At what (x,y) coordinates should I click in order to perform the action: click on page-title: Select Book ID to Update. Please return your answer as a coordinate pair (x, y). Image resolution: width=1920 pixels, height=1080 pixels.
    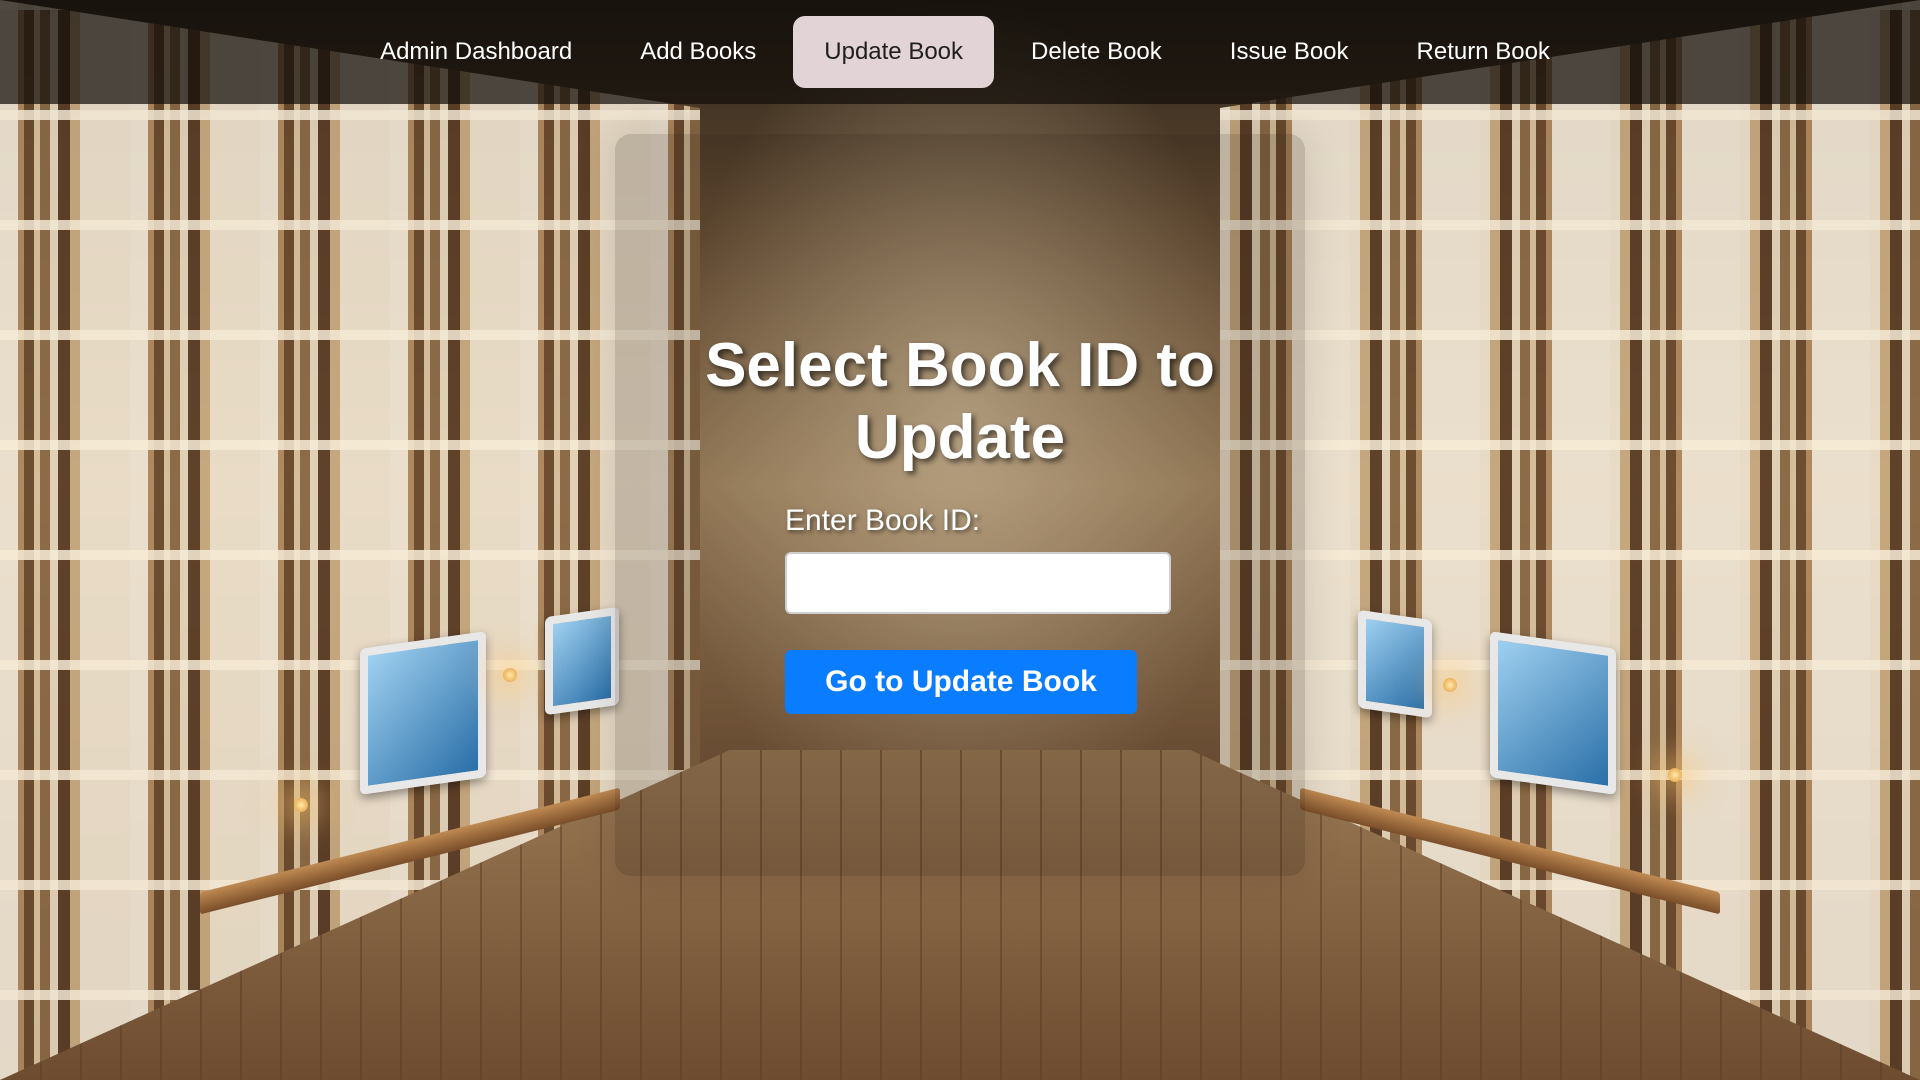
    Looking at the image, I should click on (960, 401).